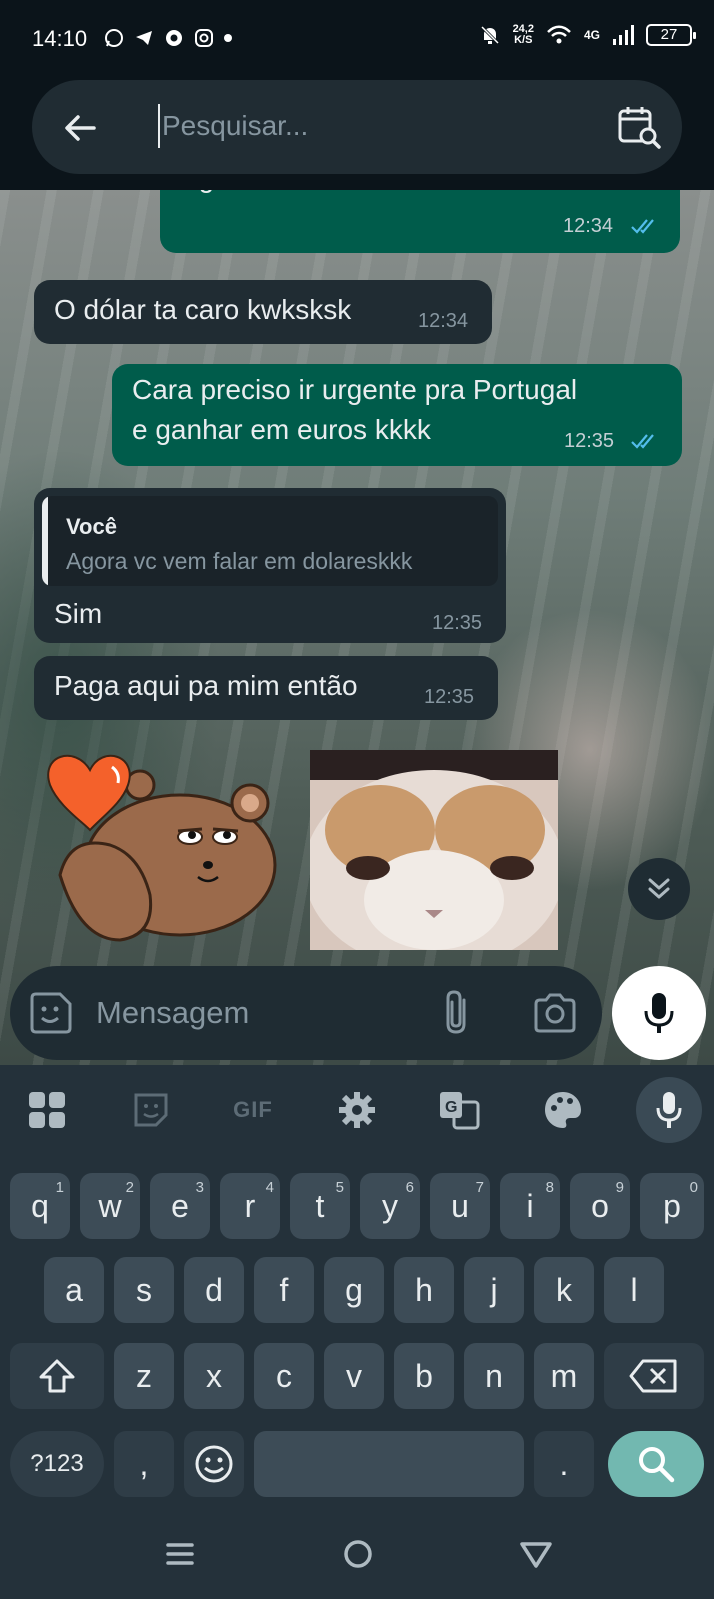  What do you see at coordinates (256, 1013) in the screenshot?
I see `message-input` at bounding box center [256, 1013].